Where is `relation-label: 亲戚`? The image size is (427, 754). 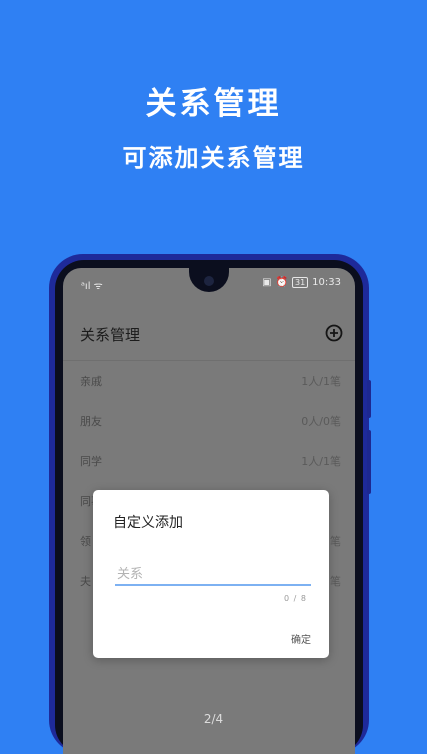
relation-label: 亲戚 is located at coordinates (91, 381).